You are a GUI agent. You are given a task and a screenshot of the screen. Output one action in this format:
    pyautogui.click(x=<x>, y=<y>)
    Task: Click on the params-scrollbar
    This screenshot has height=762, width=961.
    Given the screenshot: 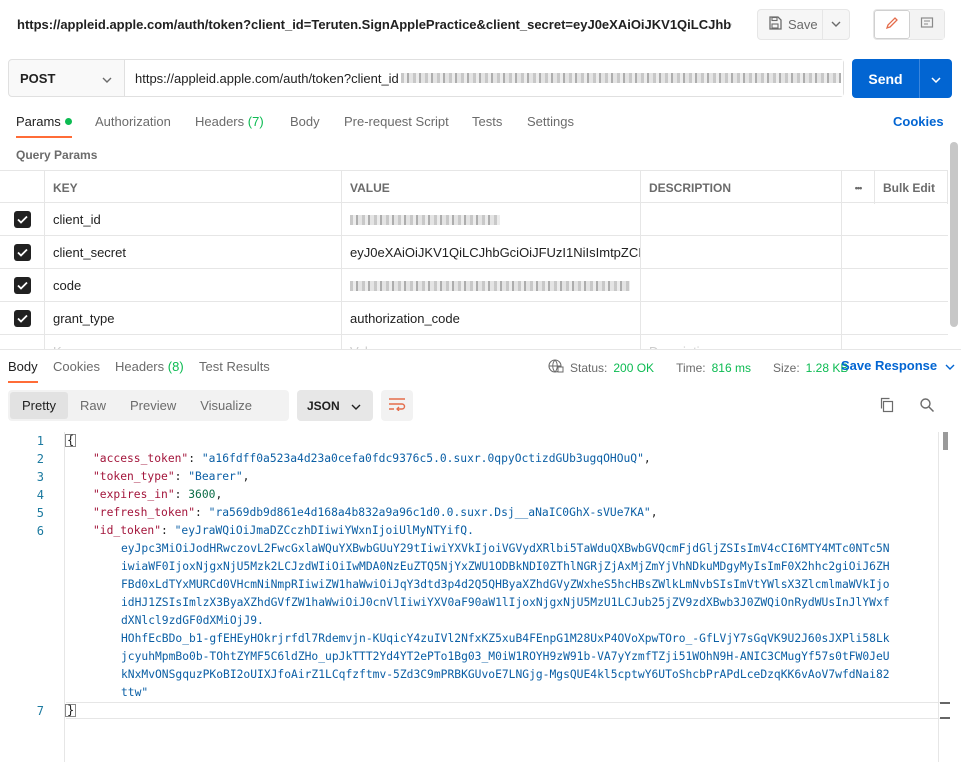 What is the action you would take?
    pyautogui.click(x=954, y=234)
    